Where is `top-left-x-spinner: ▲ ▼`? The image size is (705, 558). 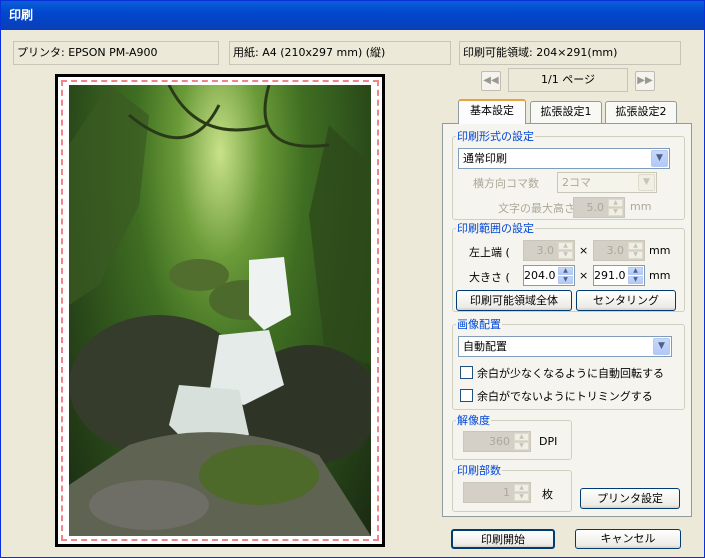 top-left-x-spinner: ▲ ▼ is located at coordinates (565, 250).